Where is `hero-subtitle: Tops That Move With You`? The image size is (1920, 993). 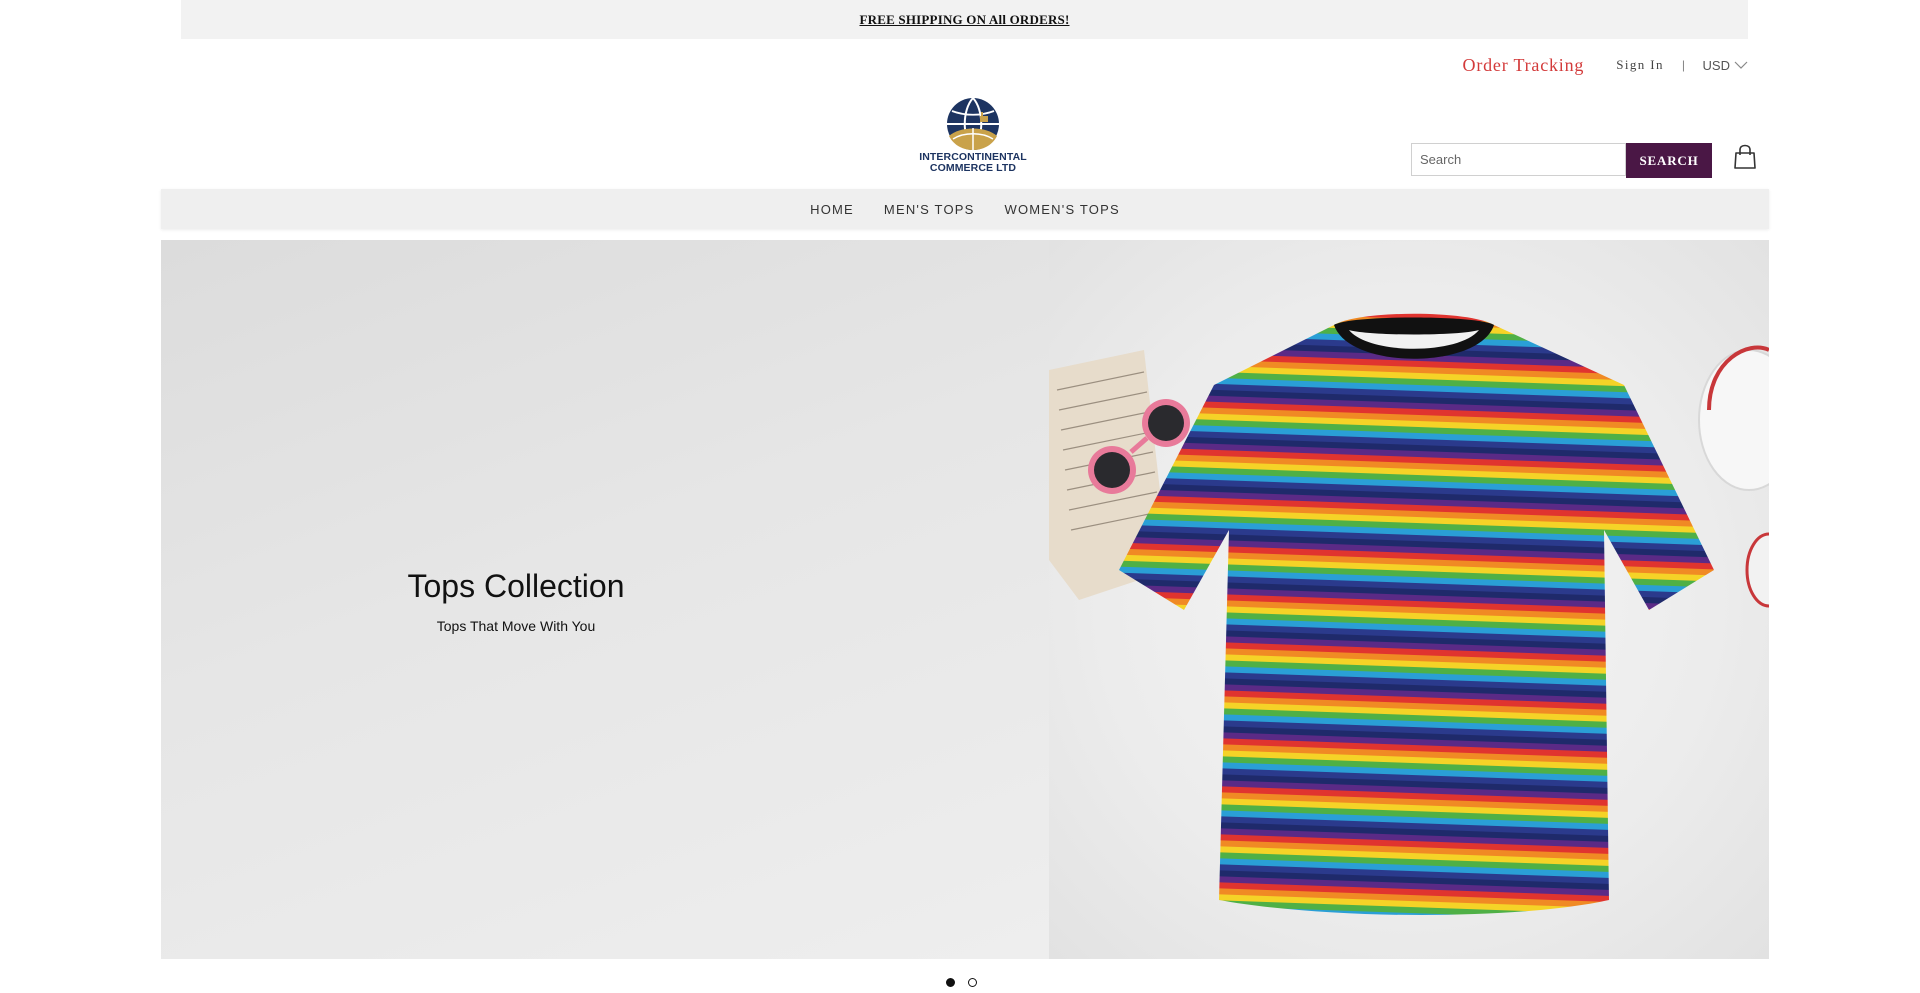
hero-subtitle: Tops That Move With You is located at coordinates (516, 626).